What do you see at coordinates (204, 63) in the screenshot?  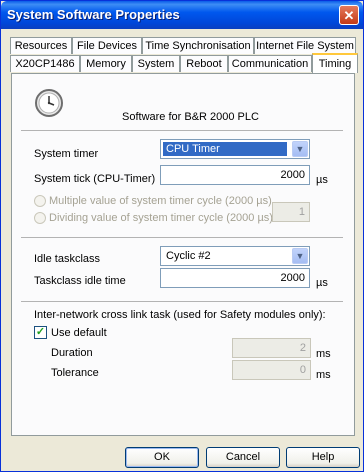 I see `tab-reboot: Reboot` at bounding box center [204, 63].